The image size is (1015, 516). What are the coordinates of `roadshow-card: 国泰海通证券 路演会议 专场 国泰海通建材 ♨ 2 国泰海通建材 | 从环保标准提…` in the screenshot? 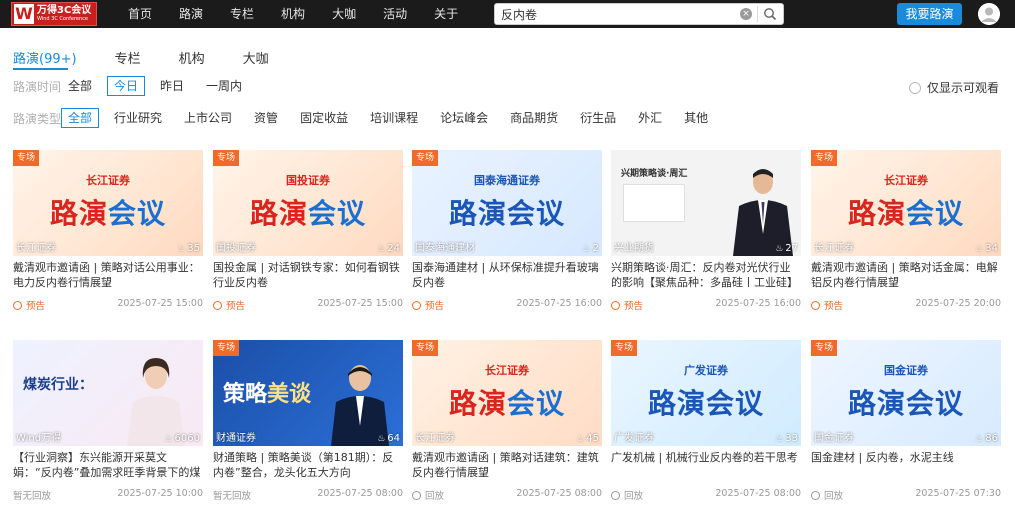 It's located at (507, 231).